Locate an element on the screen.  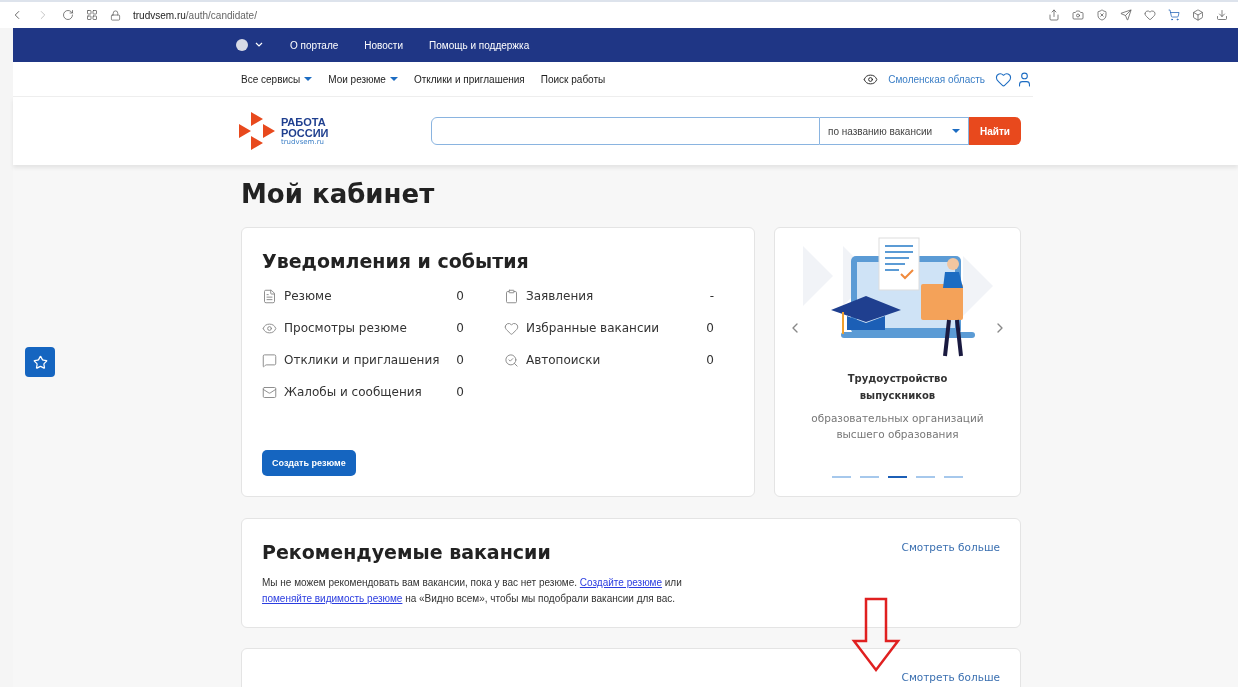
region-link: Смоленская область is located at coordinates (936, 79).